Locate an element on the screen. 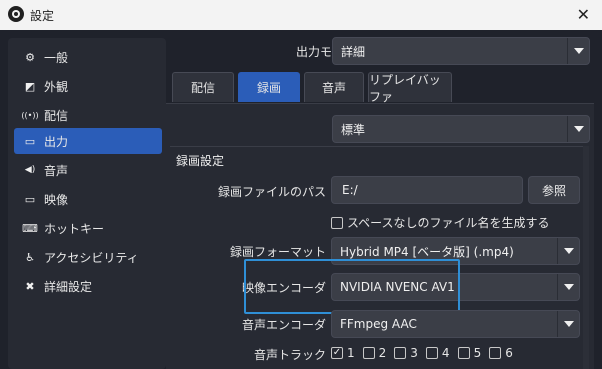 Image resolution: width=602 pixels, height=369 pixels. tab-label: 録画 is located at coordinates (268, 88).